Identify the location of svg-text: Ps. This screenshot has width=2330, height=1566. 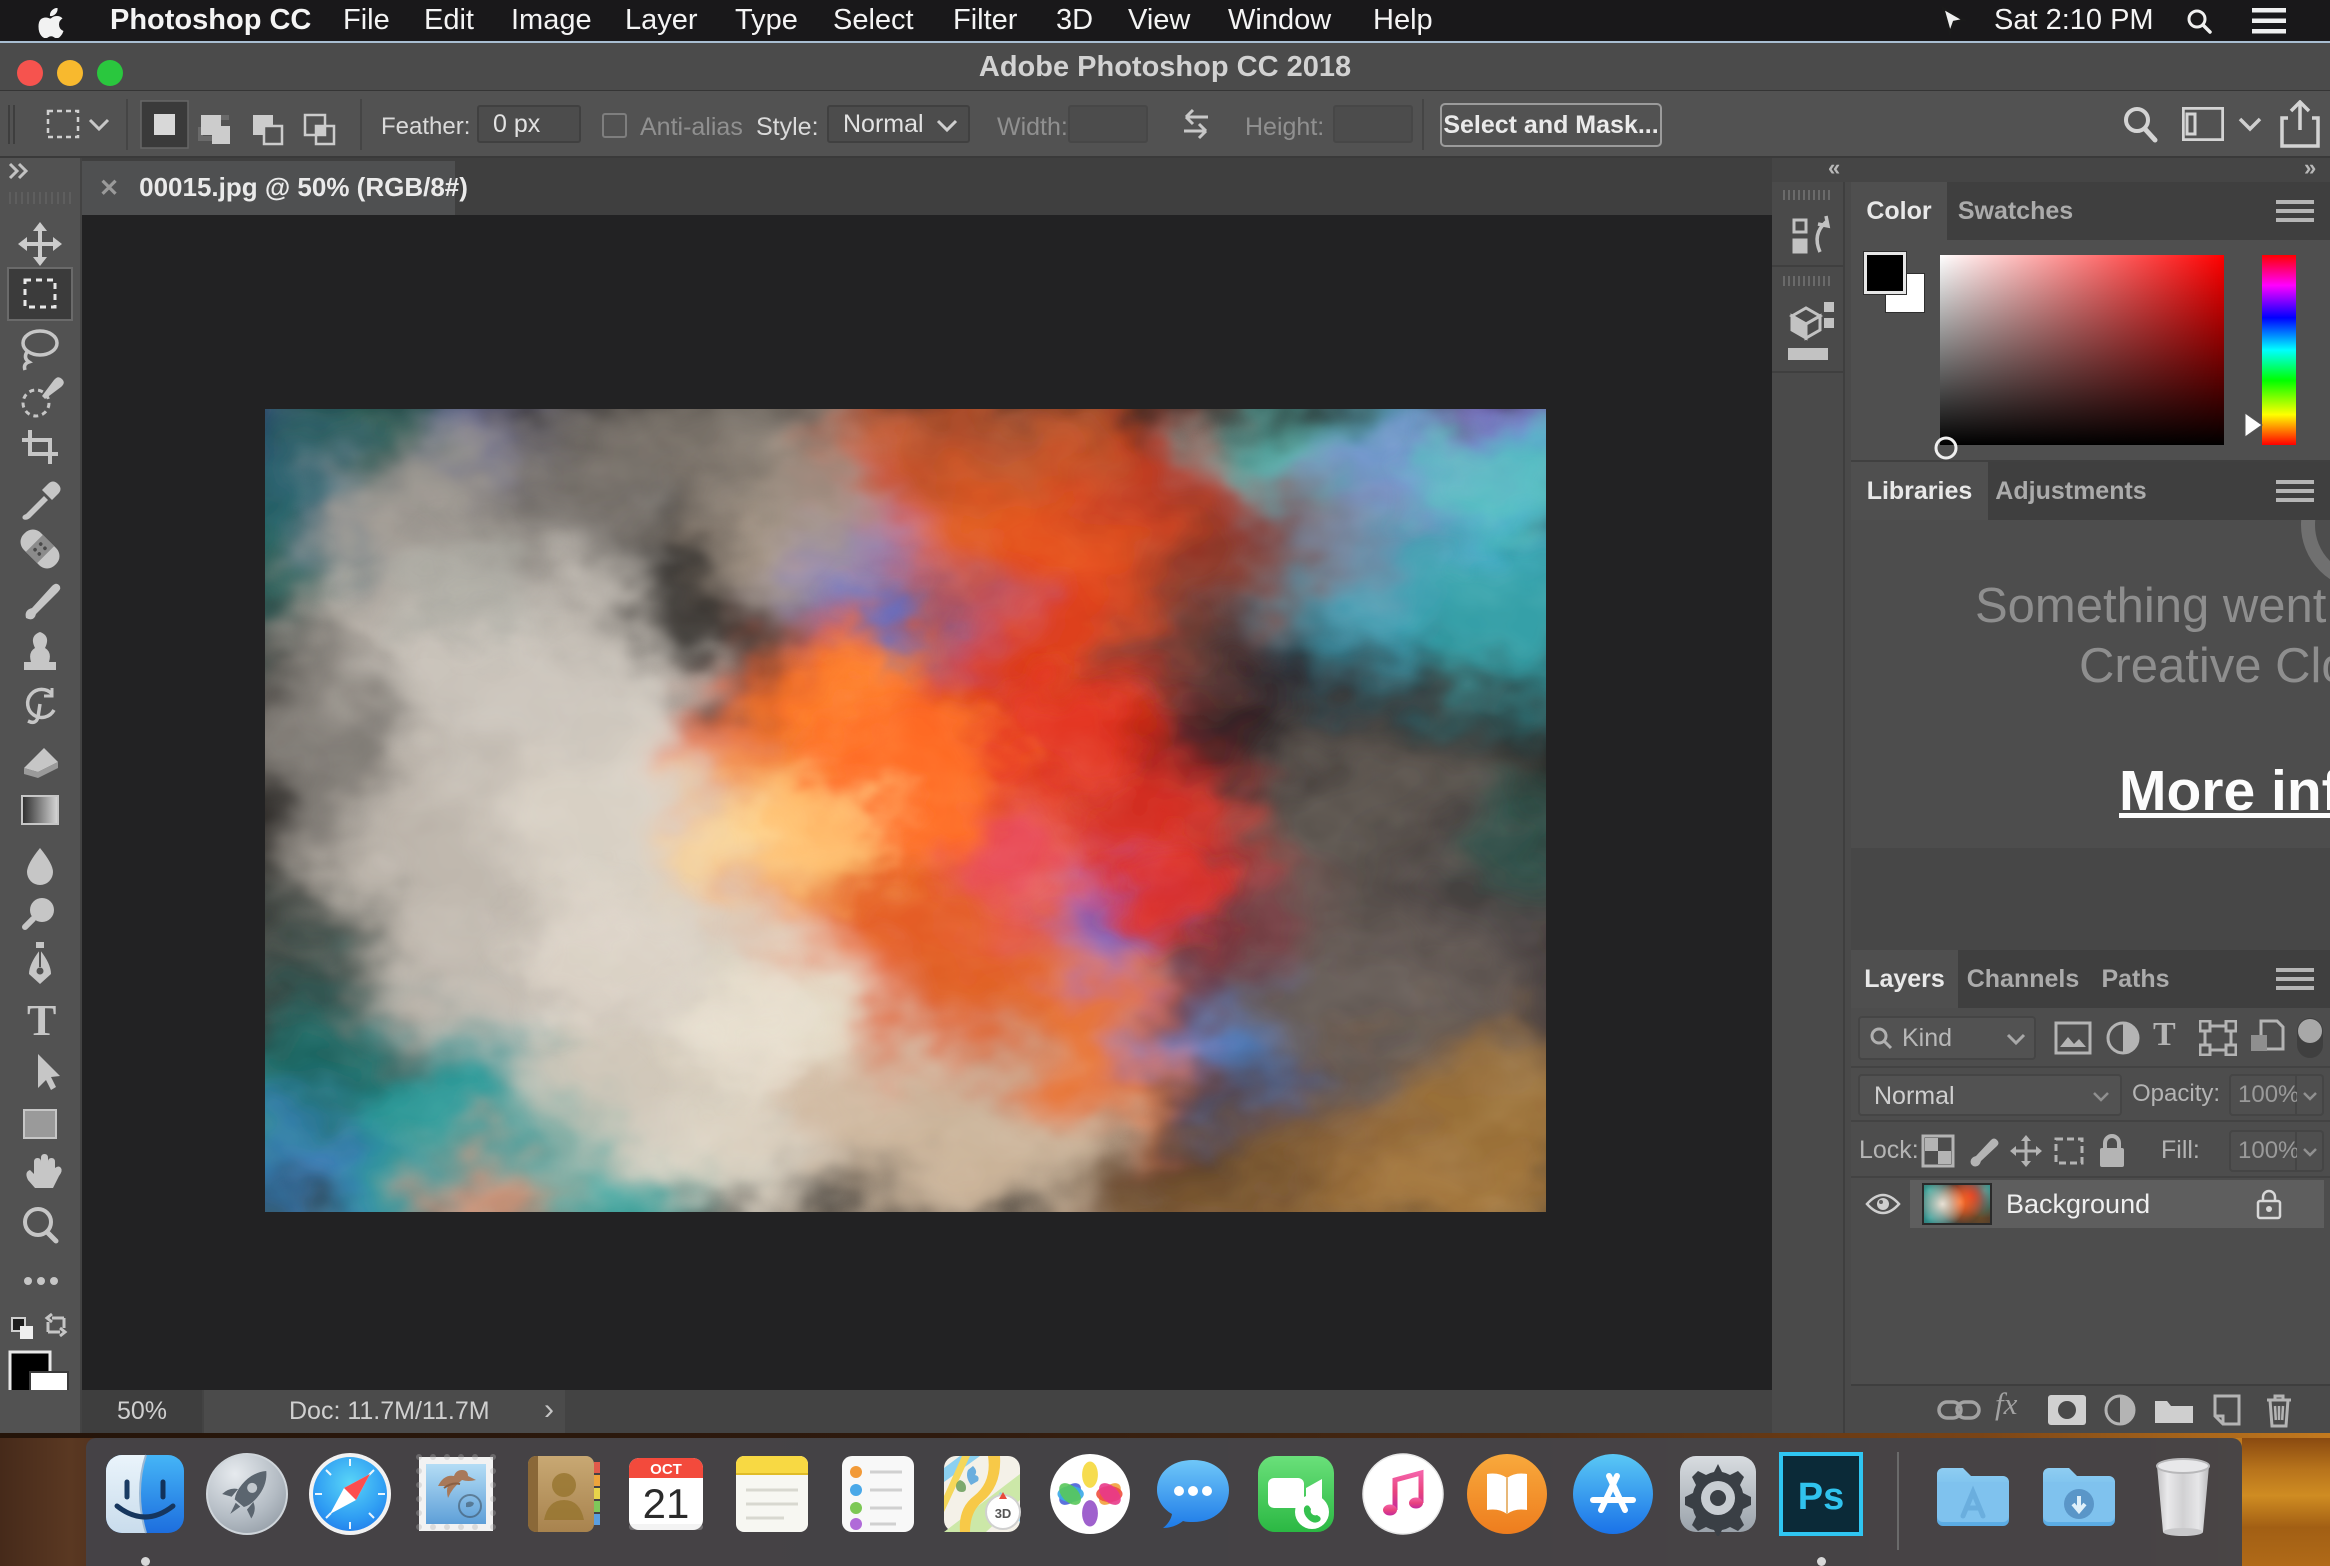
(1821, 1497).